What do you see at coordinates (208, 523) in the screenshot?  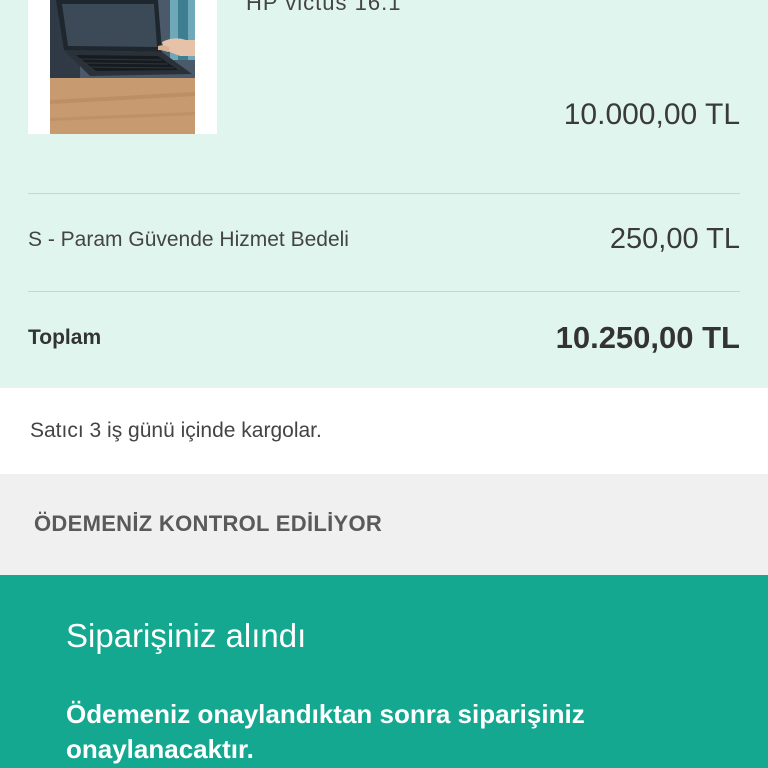 I see `payment-status-text: ÖDEMENİZ KONTROL EDİLİYOR` at bounding box center [208, 523].